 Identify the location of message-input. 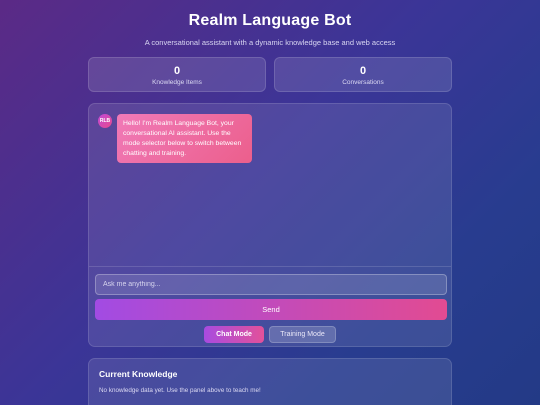
(271, 284).